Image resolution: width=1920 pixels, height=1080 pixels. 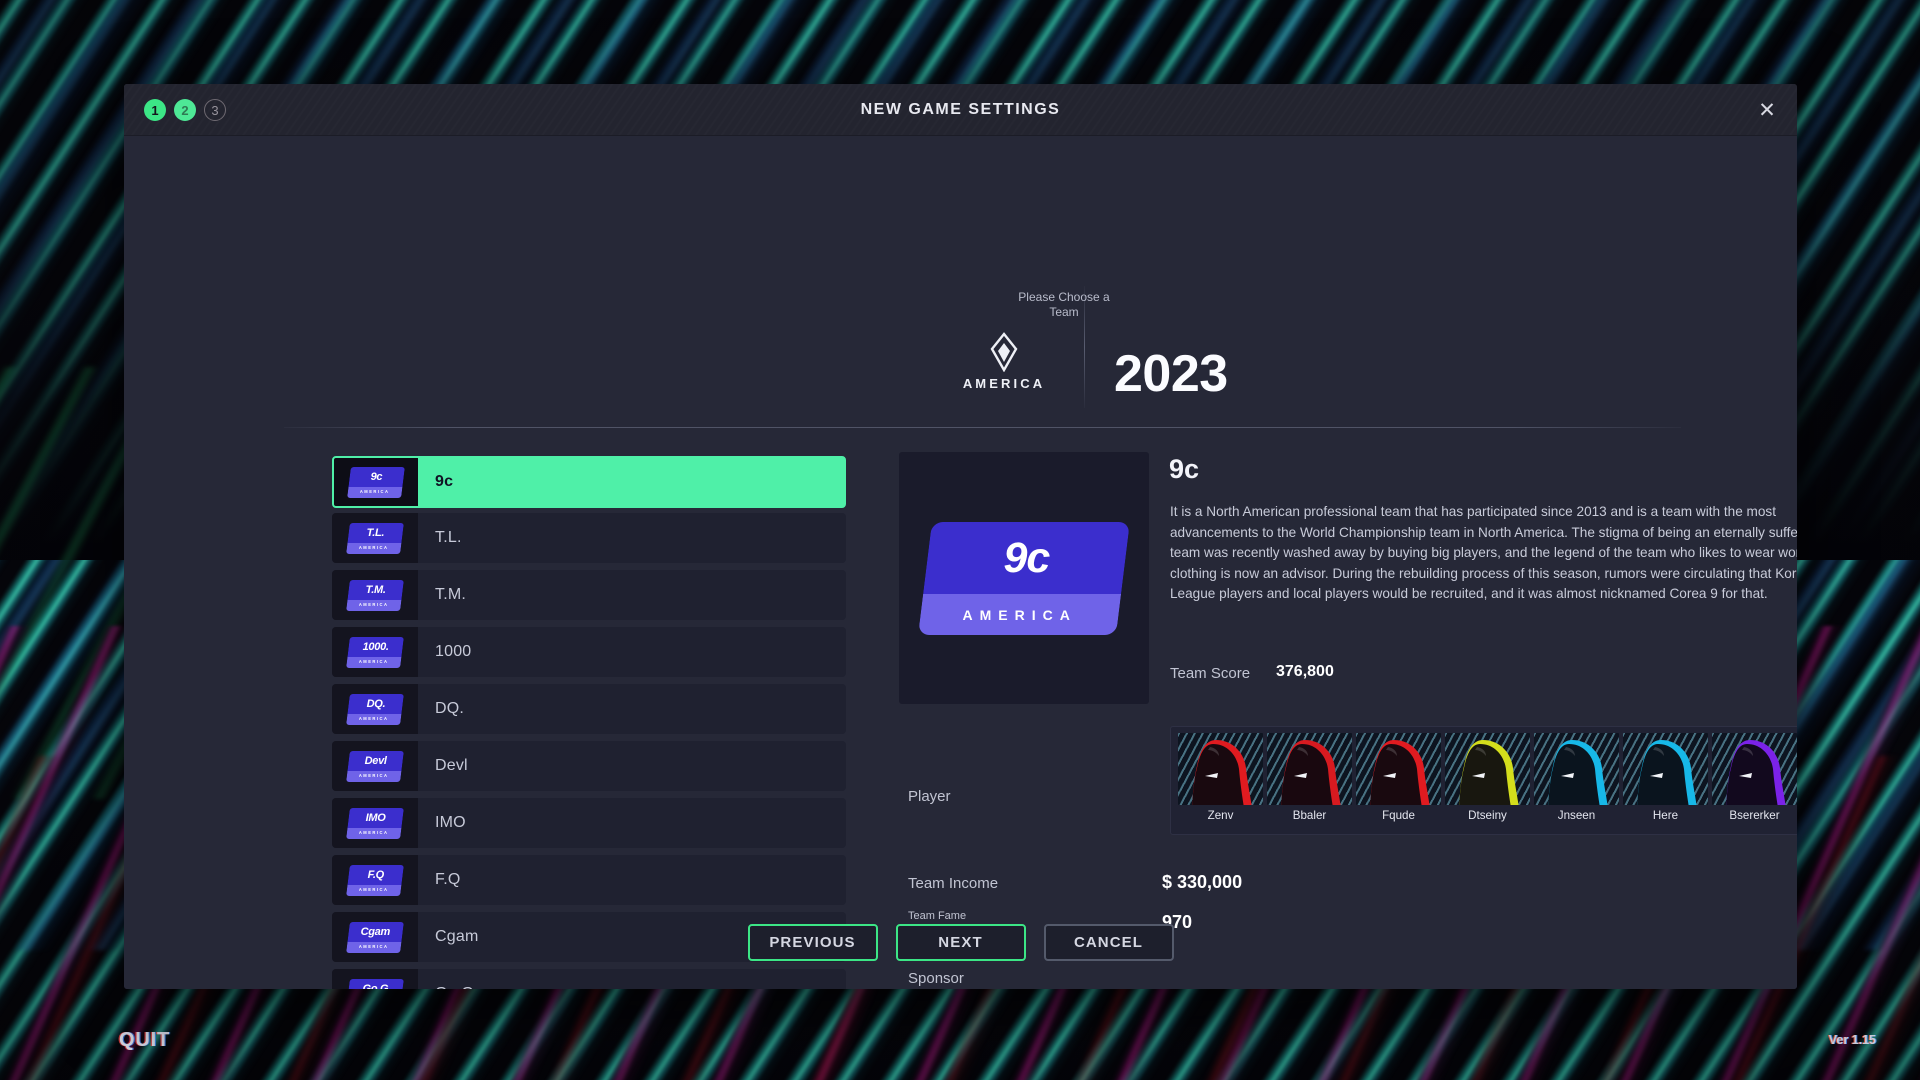 I want to click on team-logo-cell: 1000. AMERICA, so click(x=375, y=652).